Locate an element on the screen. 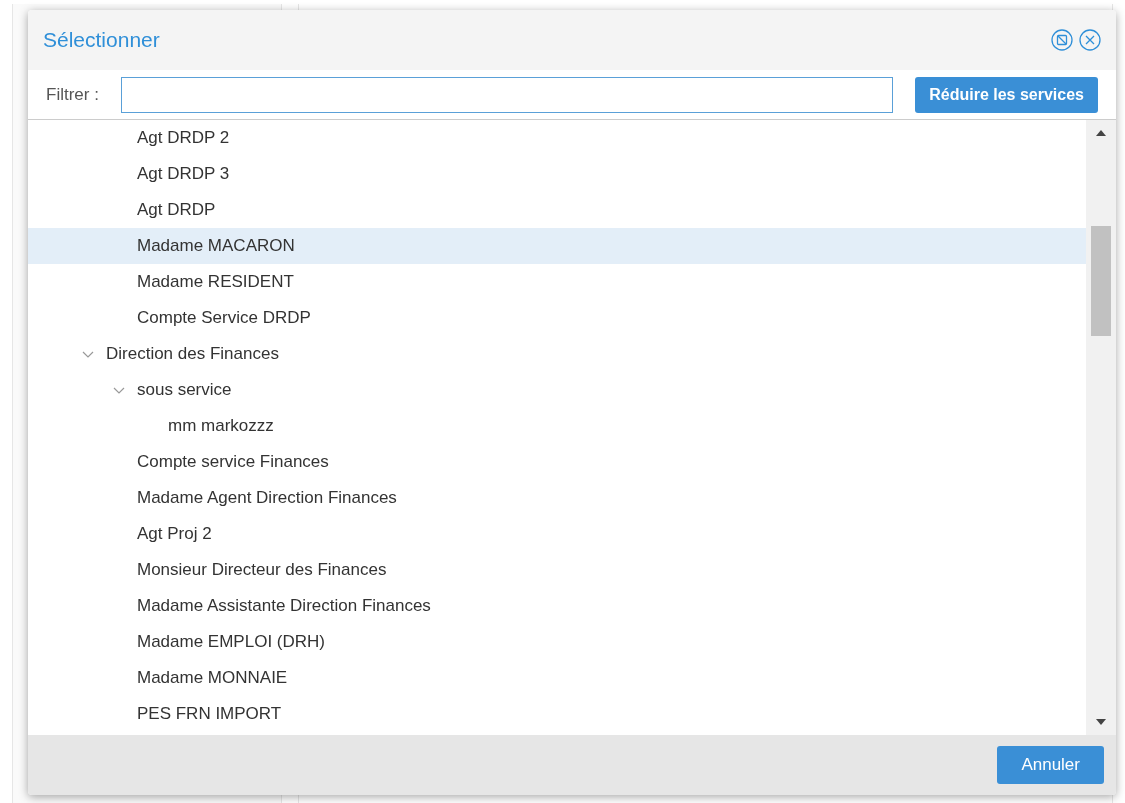 This screenshot has width=1125, height=803. tree-item: Madame Agent Direction Finances is located at coordinates (557, 498).